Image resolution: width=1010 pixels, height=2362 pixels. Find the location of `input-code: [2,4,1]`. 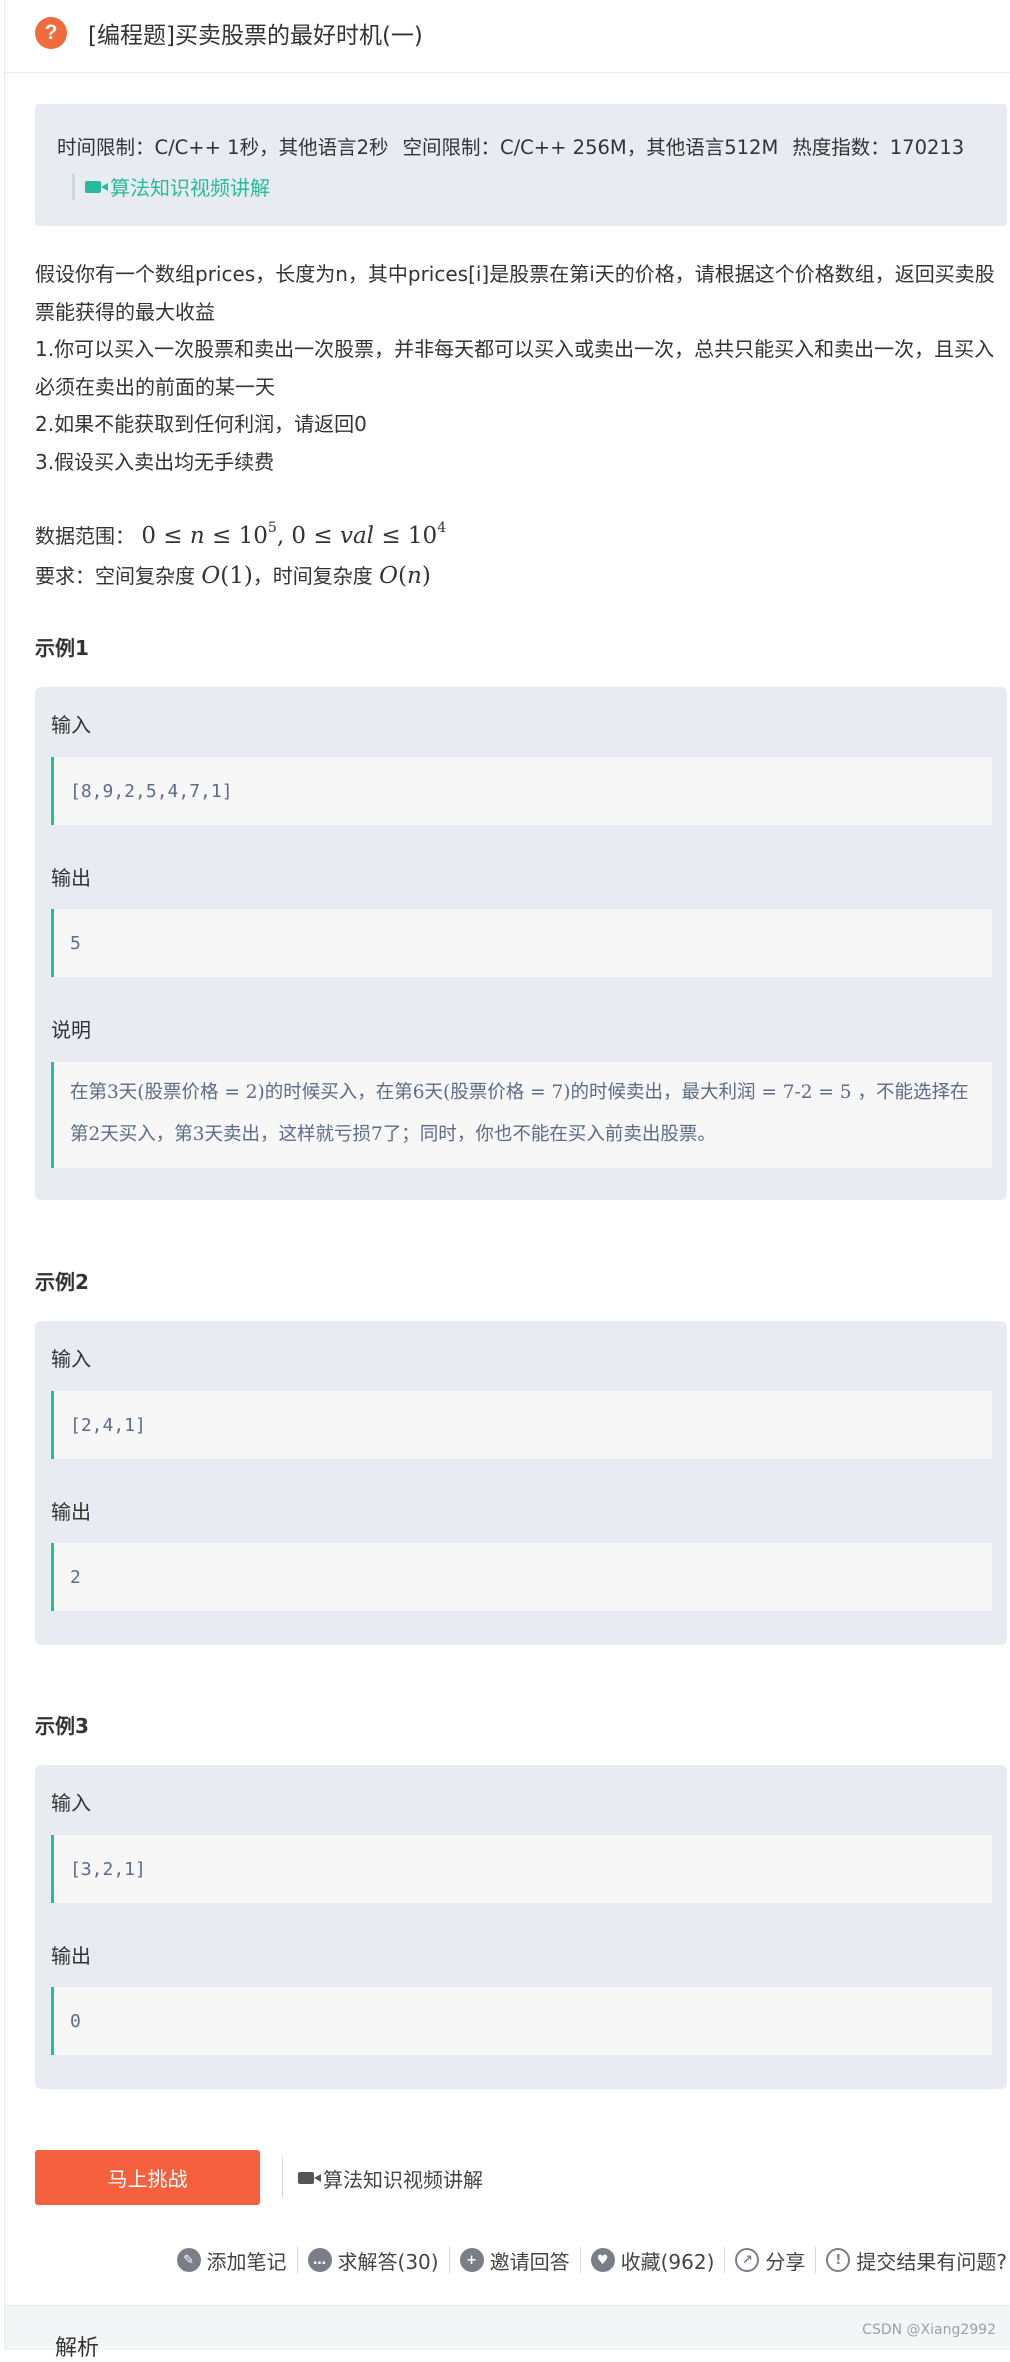

input-code: [2,4,1] is located at coordinates (521, 1425).